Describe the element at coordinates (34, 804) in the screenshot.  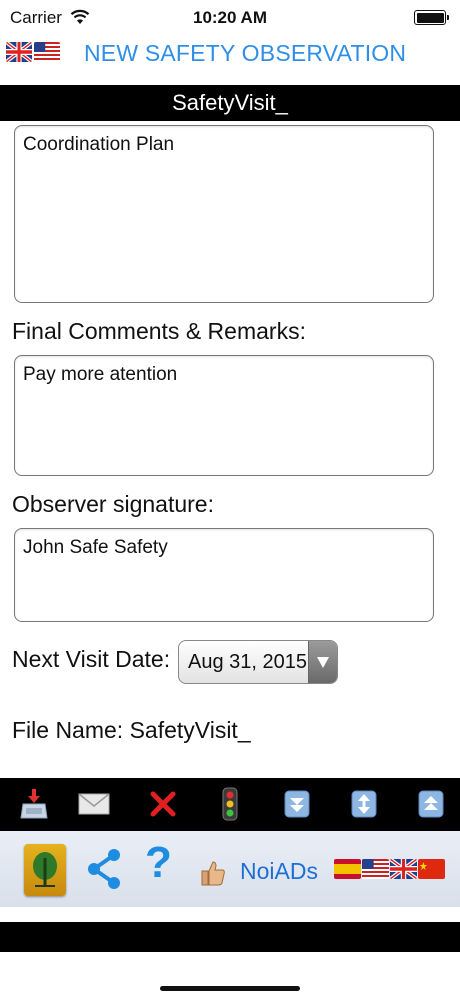
I see `save-icon` at that location.